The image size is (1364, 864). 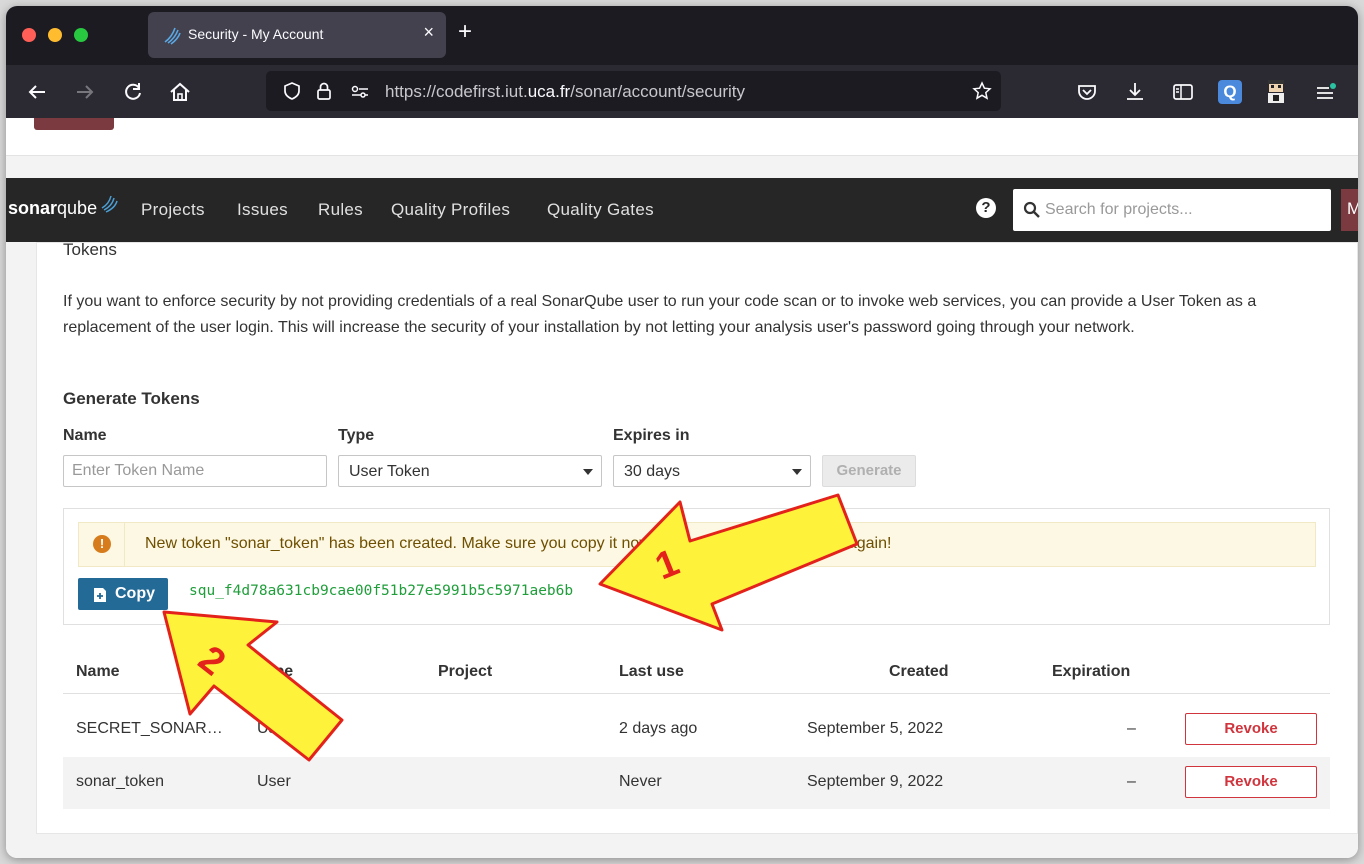 I want to click on project-search, so click(x=1172, y=210).